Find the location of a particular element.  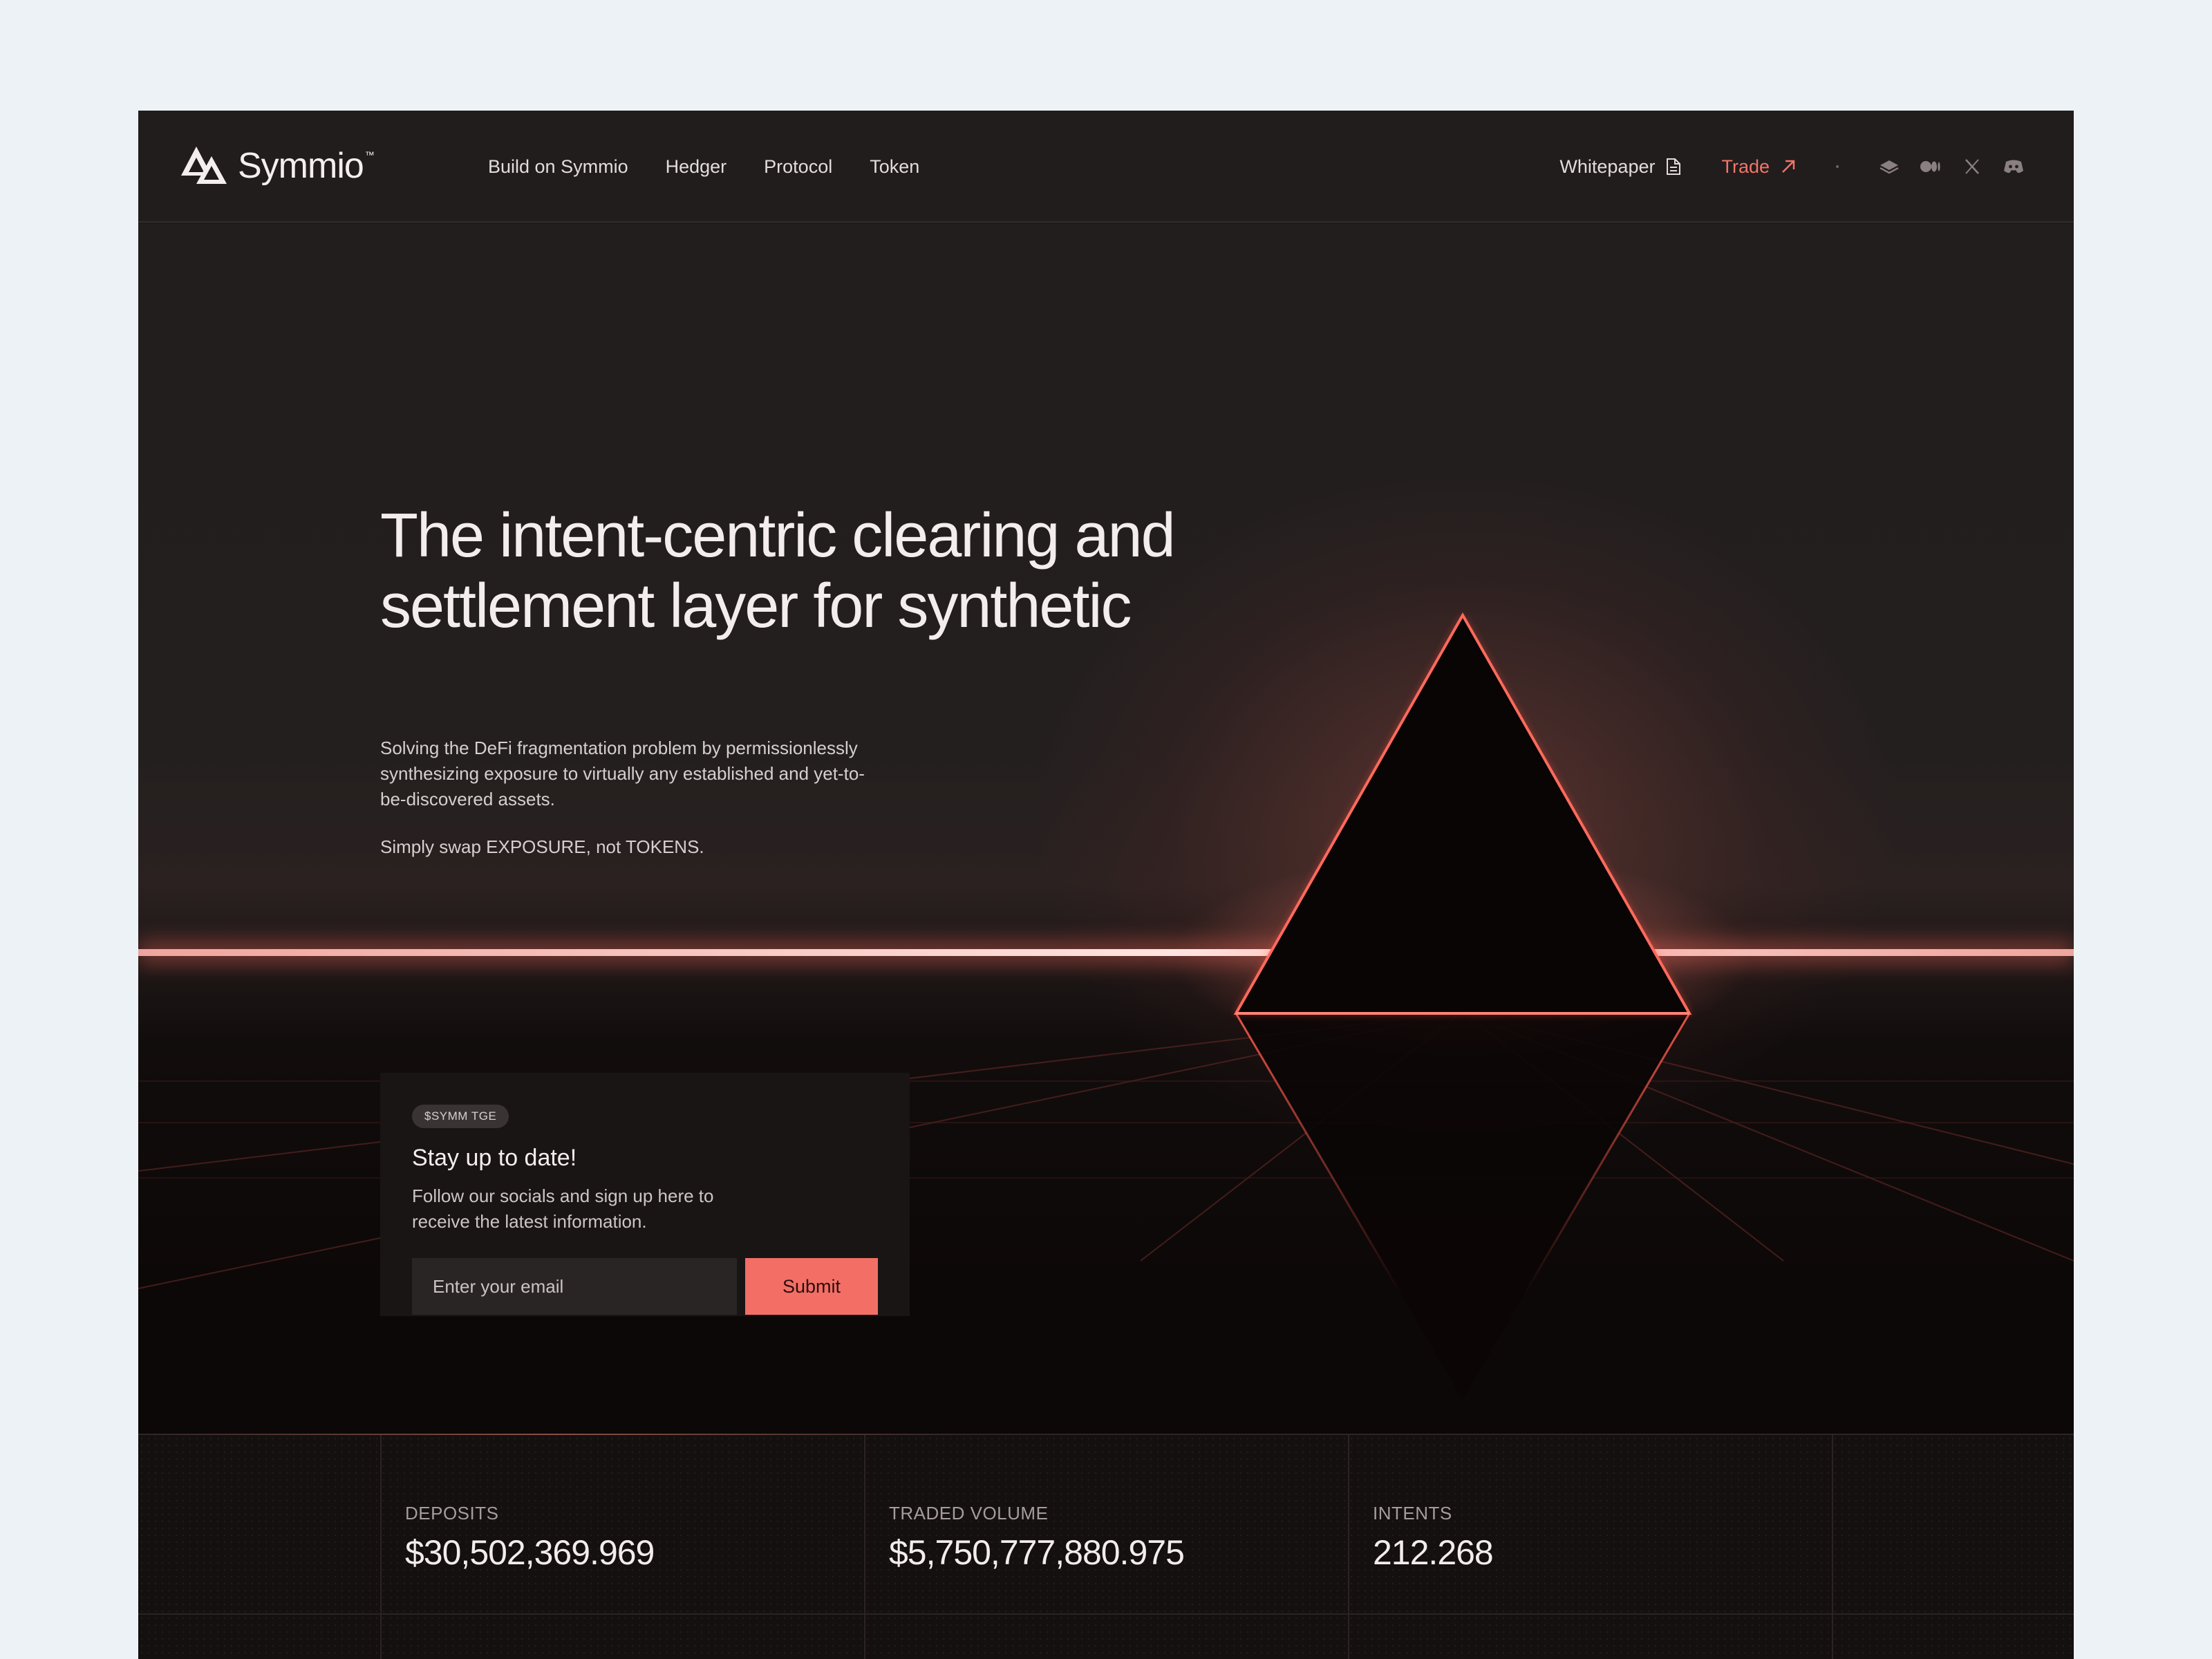

stats-accent-line is located at coordinates (553, 1434).